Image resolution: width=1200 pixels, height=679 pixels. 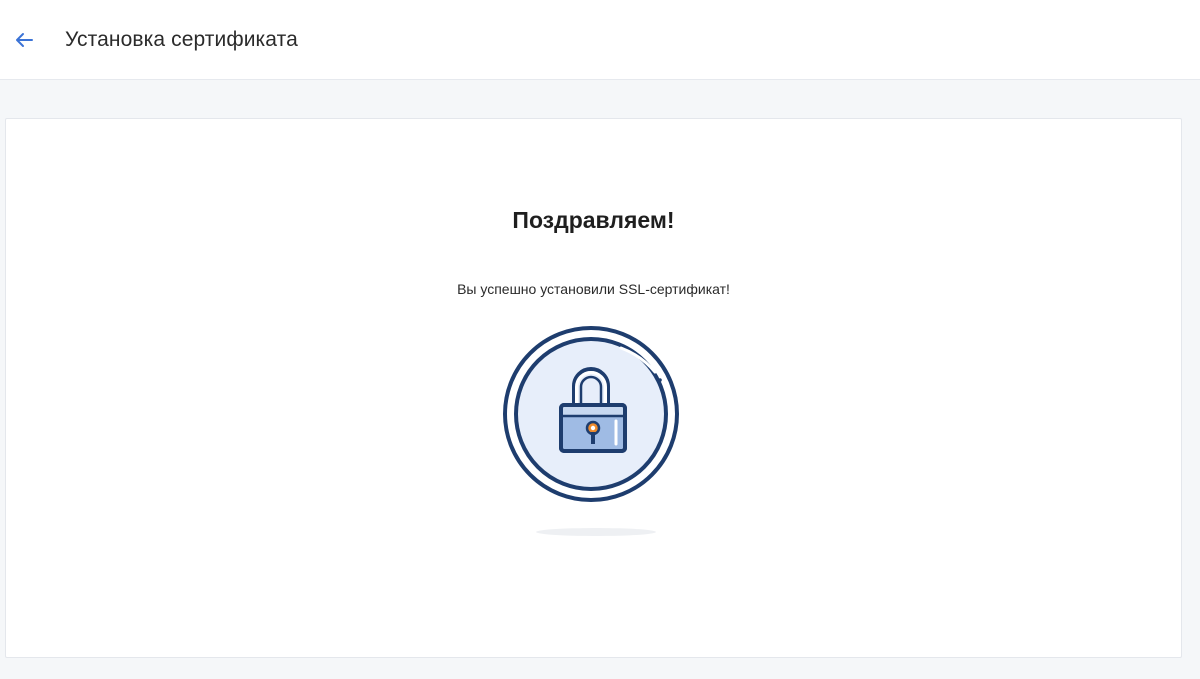 I want to click on top-bar: Установка сертификата, so click(x=600, y=40).